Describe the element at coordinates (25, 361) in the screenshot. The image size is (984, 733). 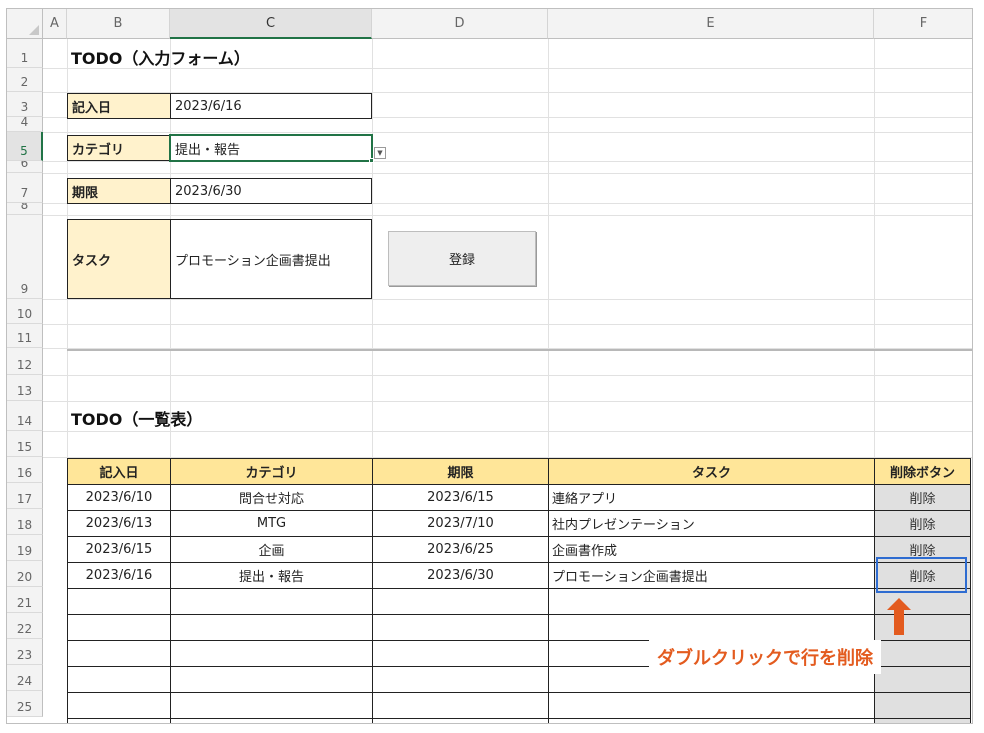
I see `row-header: 12` at that location.